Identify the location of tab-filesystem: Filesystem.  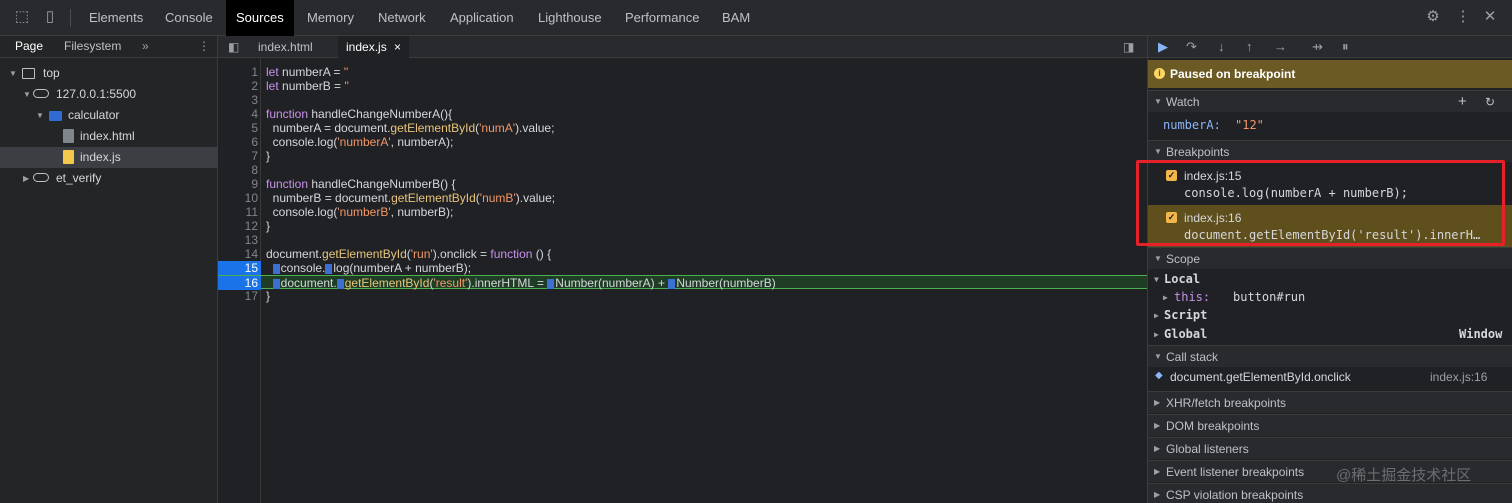
(92, 46).